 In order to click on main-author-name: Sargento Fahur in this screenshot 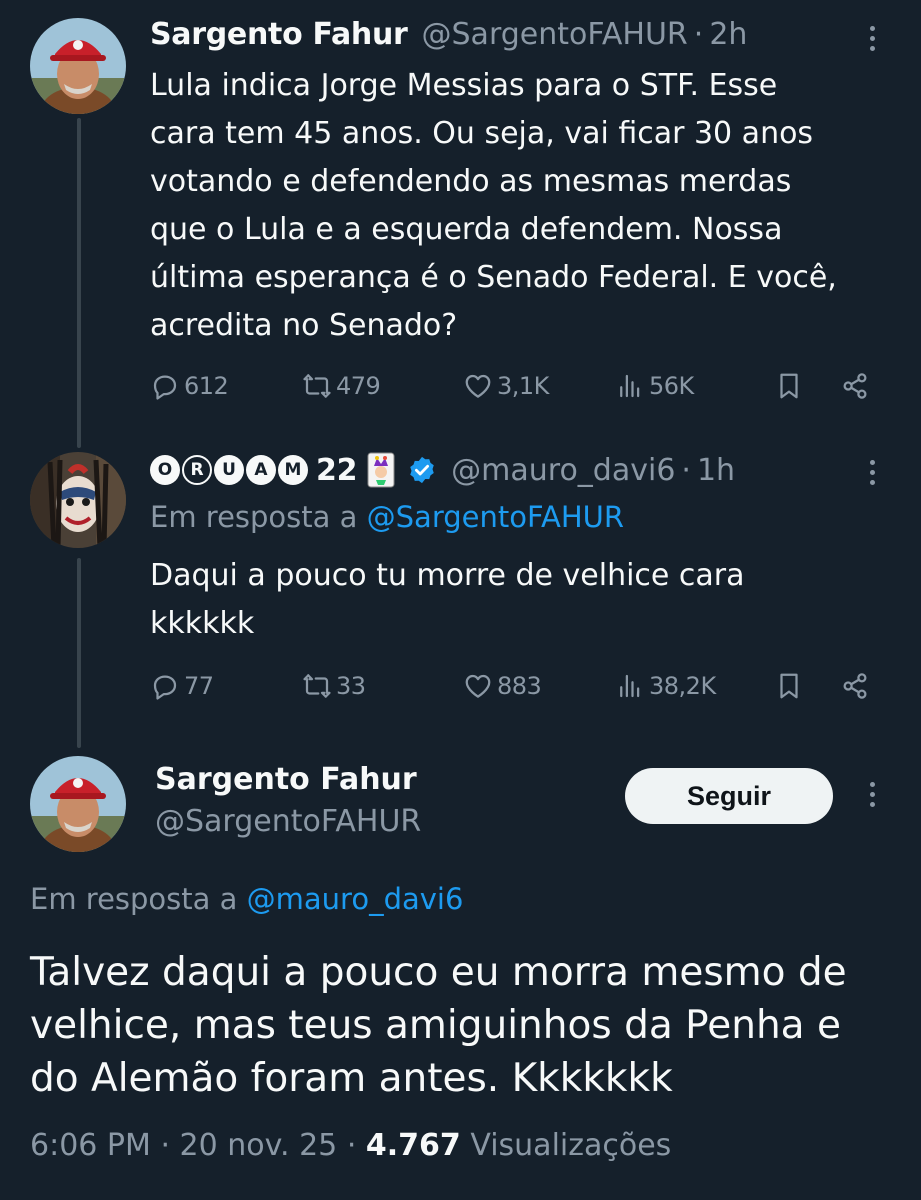, I will do `click(286, 779)`.